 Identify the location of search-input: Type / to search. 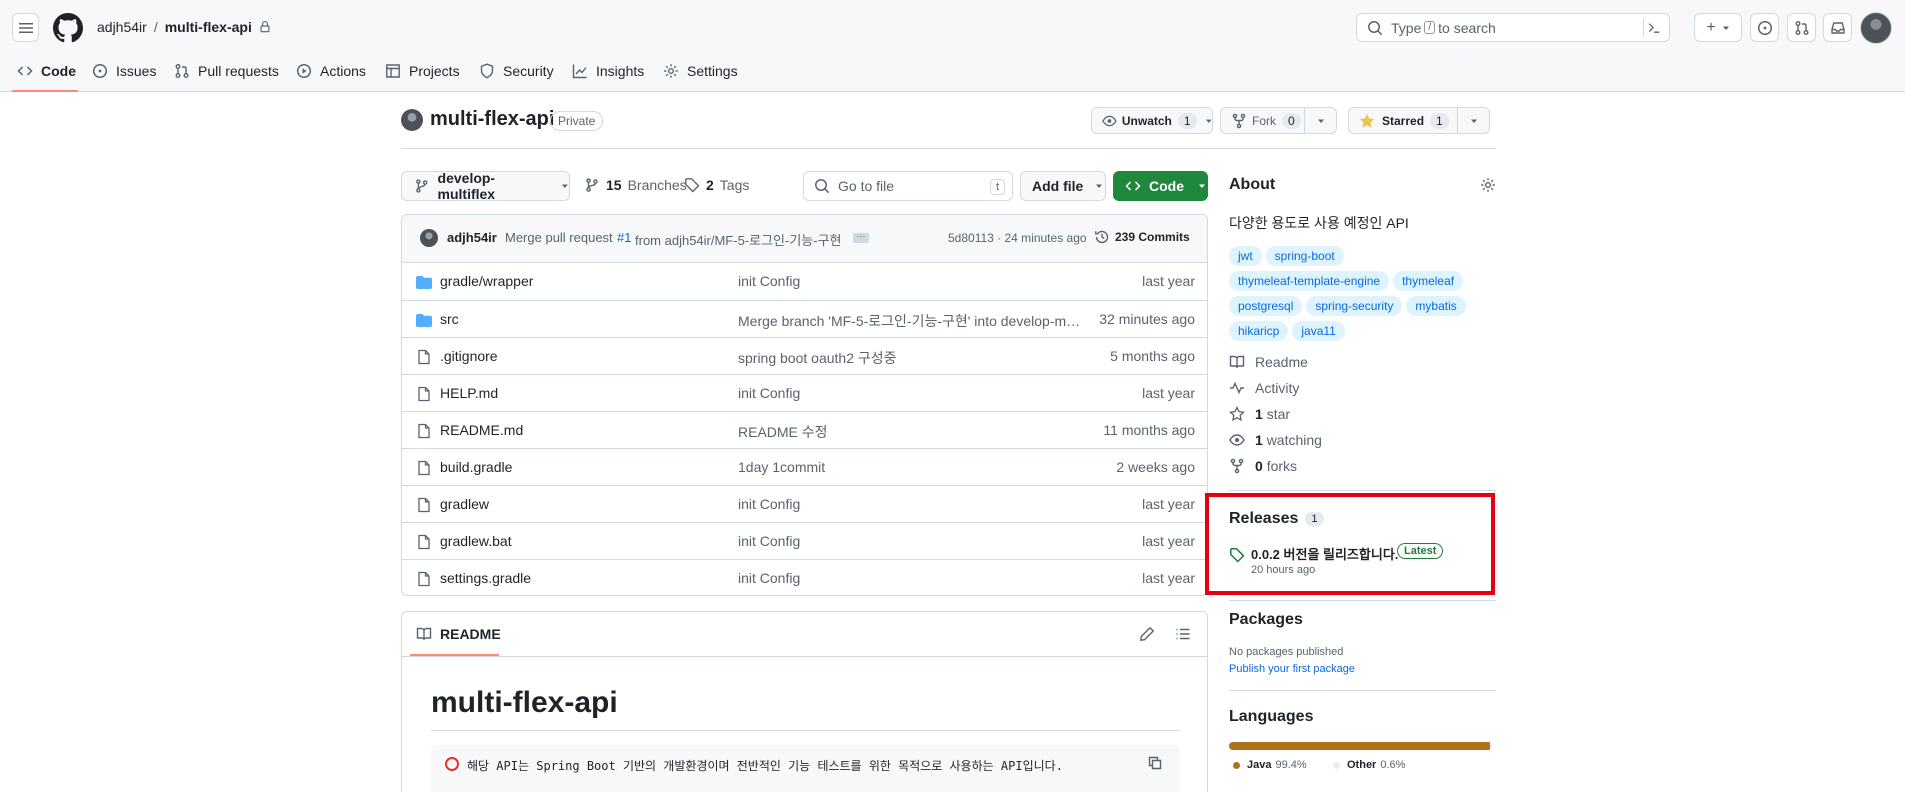
(1513, 27).